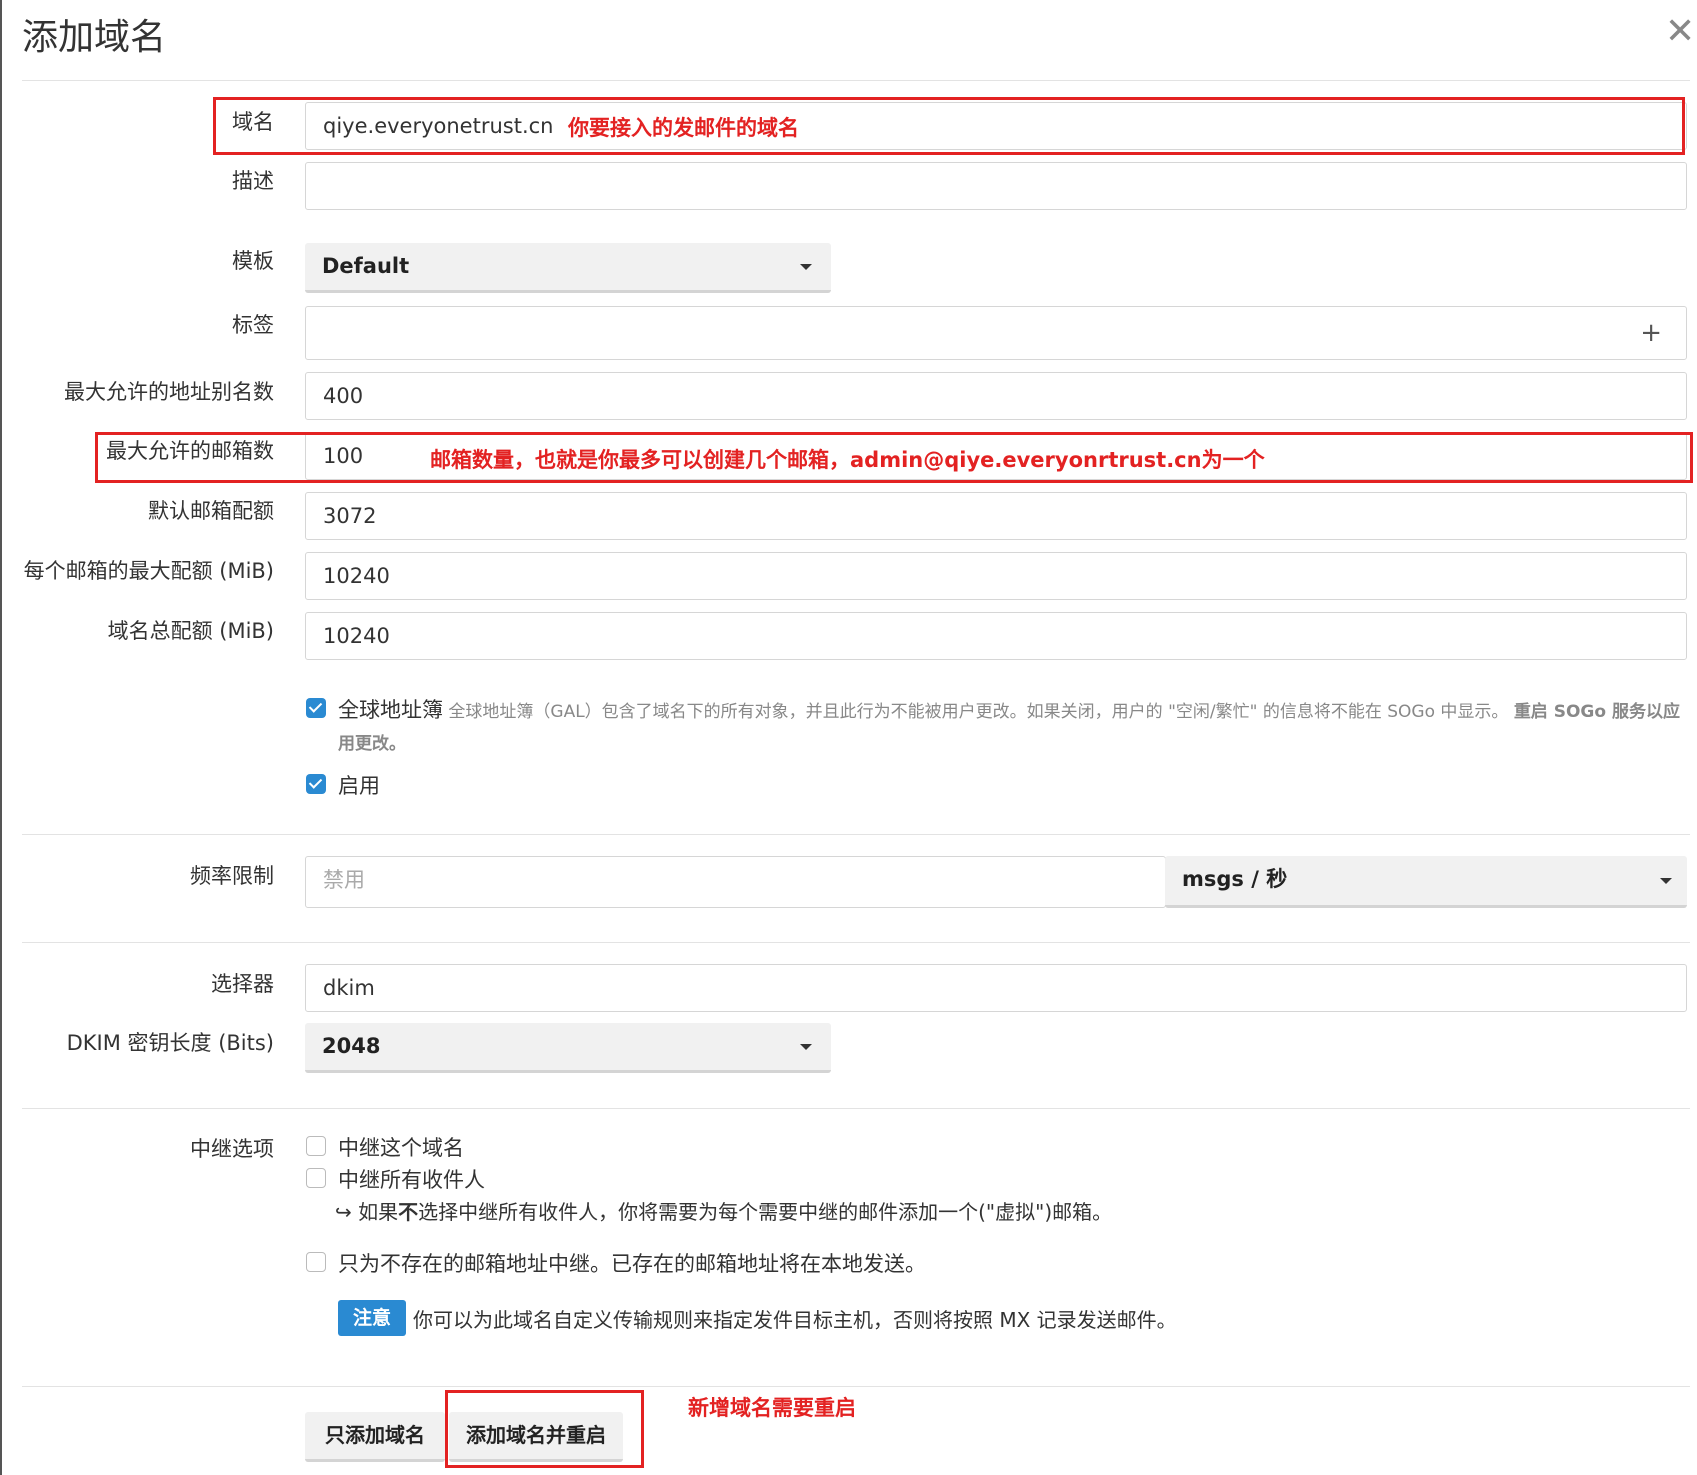 This screenshot has height=1475, width=1697. I want to click on max-aliases-input: 400, so click(996, 396).